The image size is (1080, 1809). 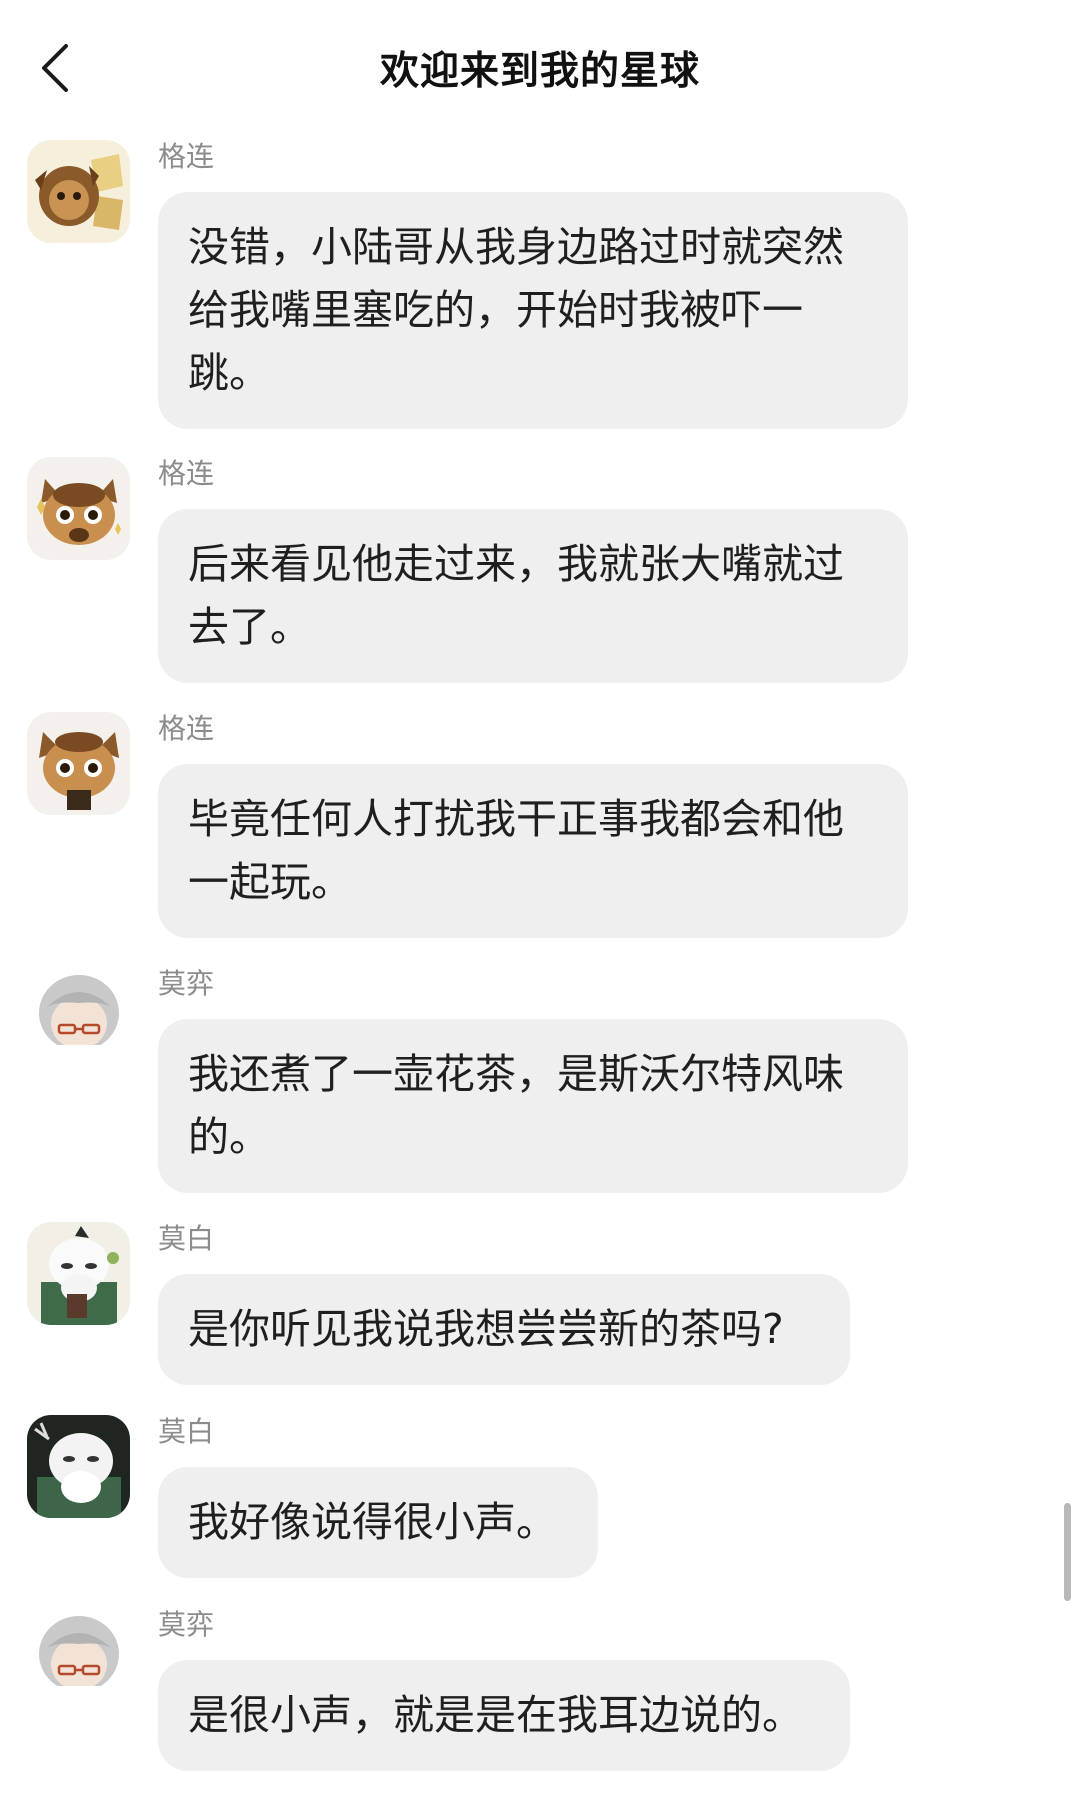 I want to click on message-bubble: 没错，小陆哥从我身边路过时就突然给我嘴里塞吃的，开始时我被吓一跳。, so click(x=533, y=310).